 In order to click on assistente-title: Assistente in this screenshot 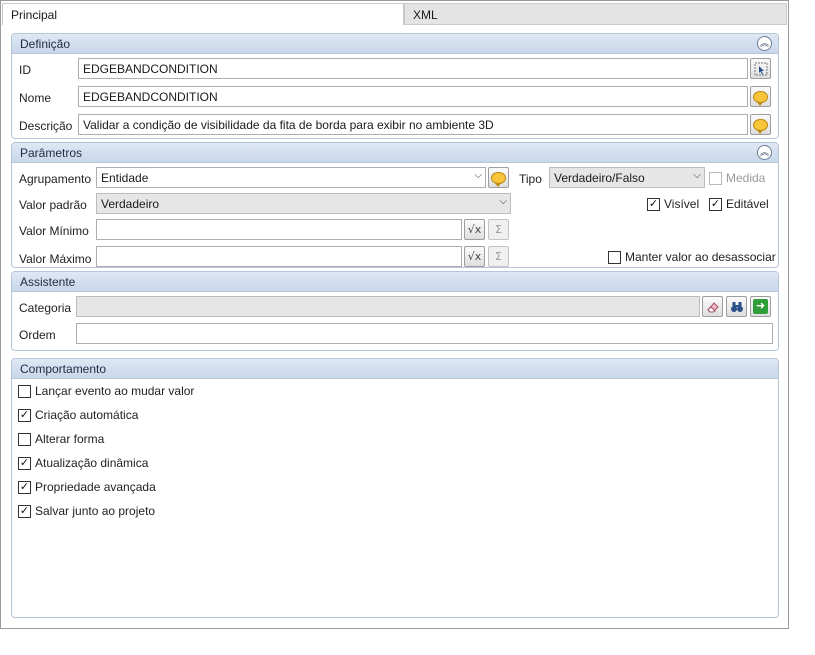, I will do `click(48, 282)`.